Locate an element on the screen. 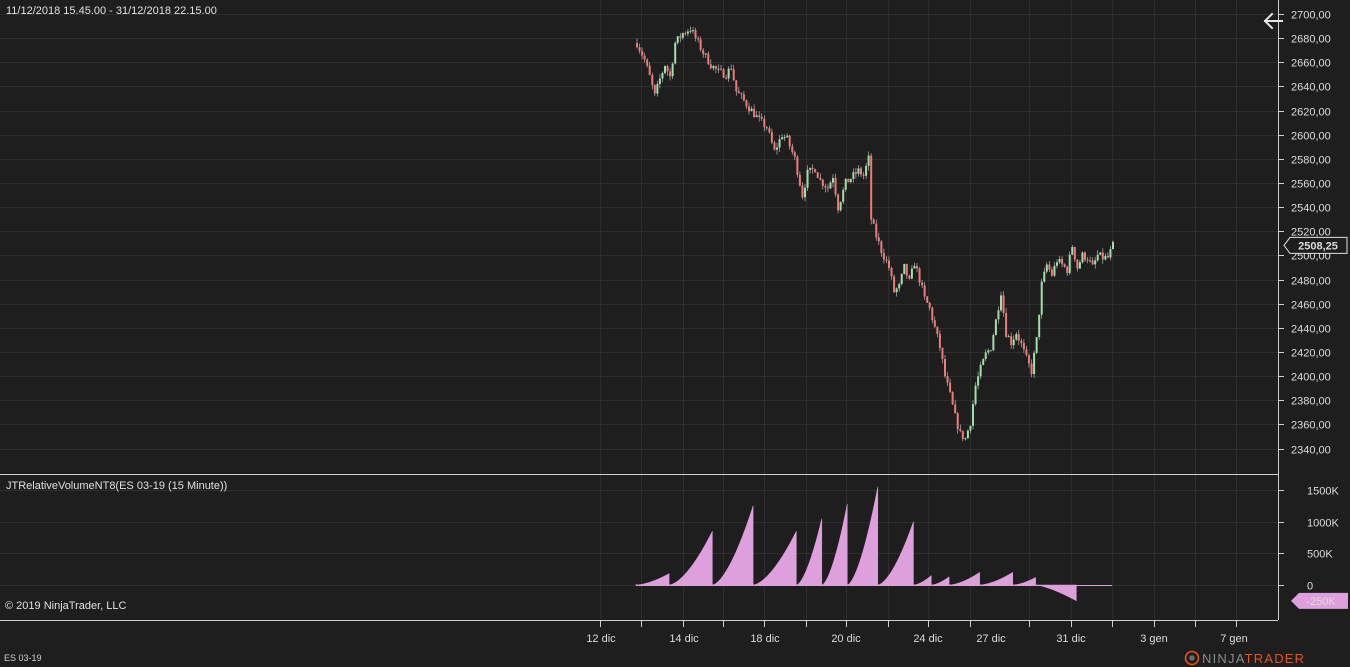 The width and height of the screenshot is (1350, 667). price-tick-label: 2620,00 is located at coordinates (1311, 113).